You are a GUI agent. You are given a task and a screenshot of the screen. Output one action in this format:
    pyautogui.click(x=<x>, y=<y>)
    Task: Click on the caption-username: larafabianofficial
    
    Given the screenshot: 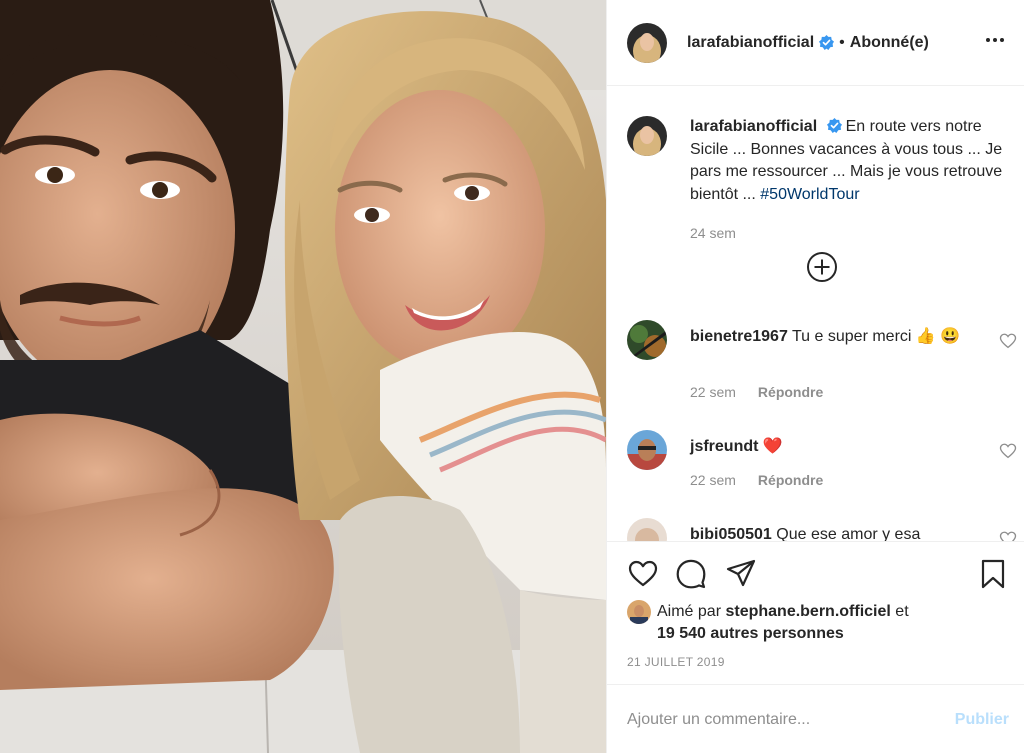 What is the action you would take?
    pyautogui.click(x=753, y=126)
    